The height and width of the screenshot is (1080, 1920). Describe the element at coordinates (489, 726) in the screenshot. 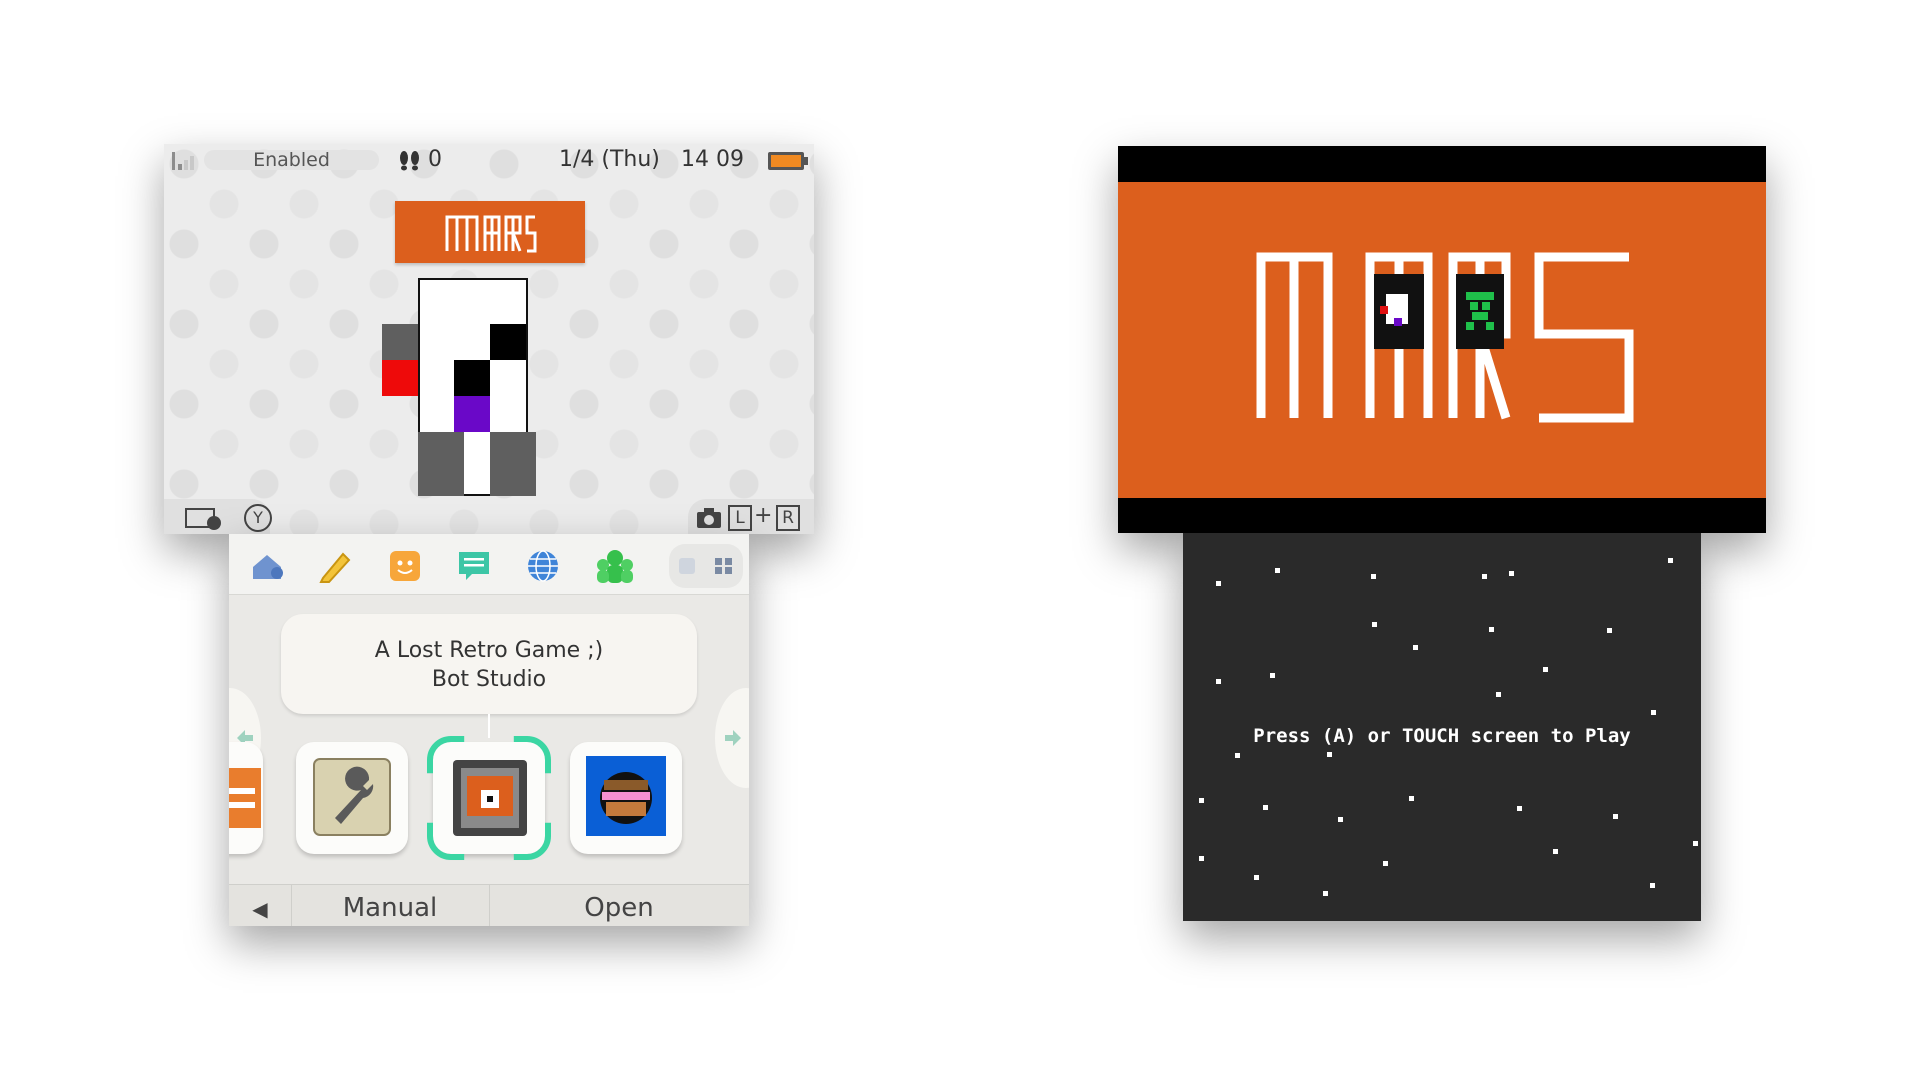

I see `selection-connector` at that location.